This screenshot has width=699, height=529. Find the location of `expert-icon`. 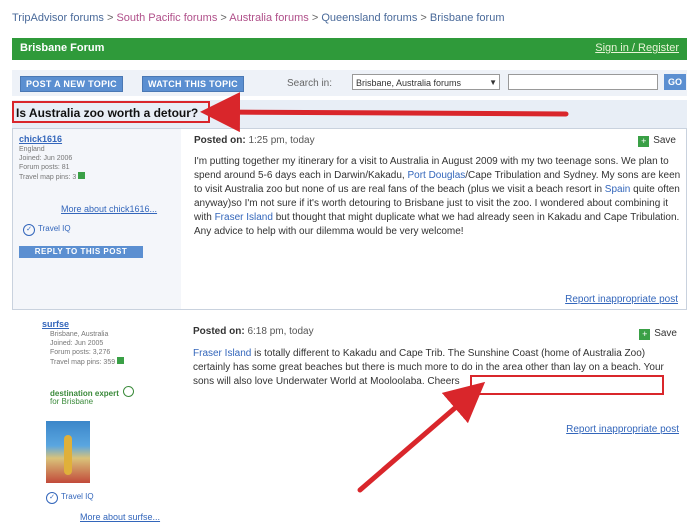

expert-icon is located at coordinates (128, 391).